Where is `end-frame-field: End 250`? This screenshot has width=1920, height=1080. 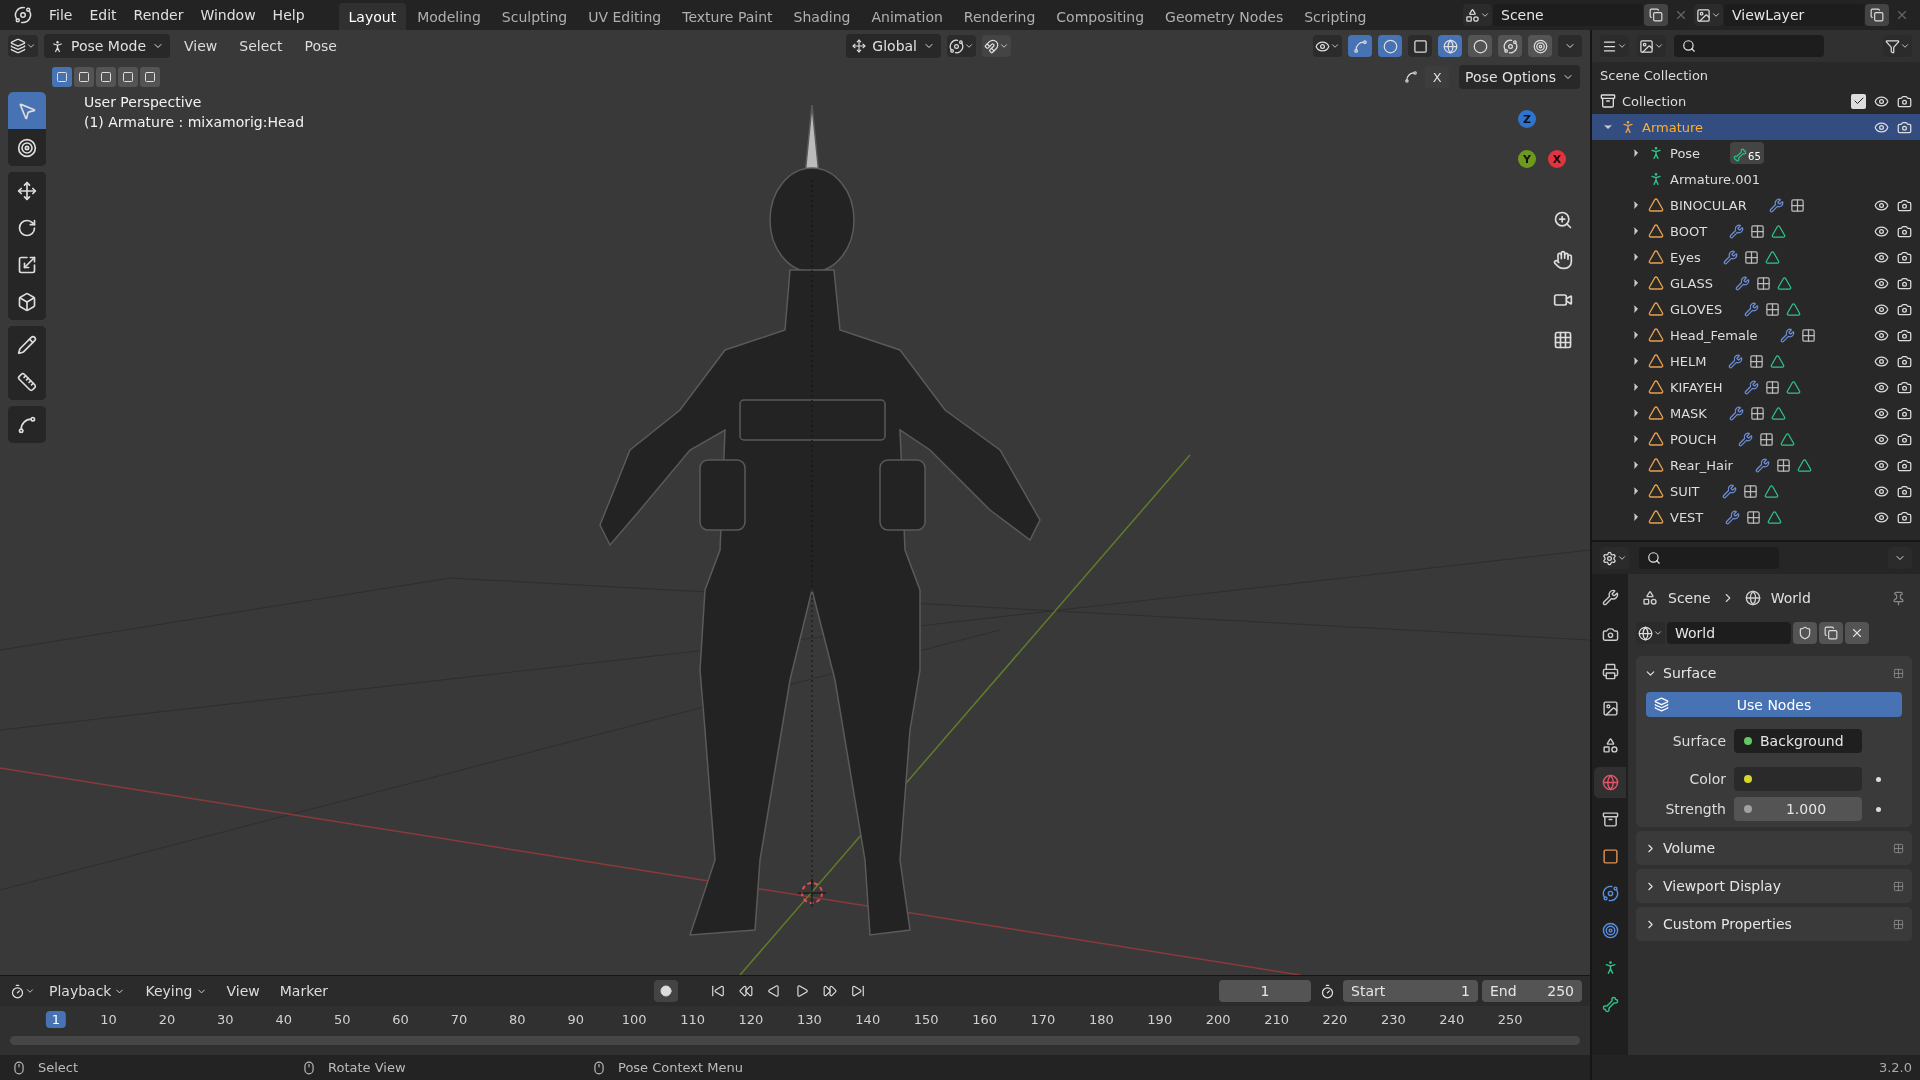 end-frame-field: End 250 is located at coordinates (1532, 991).